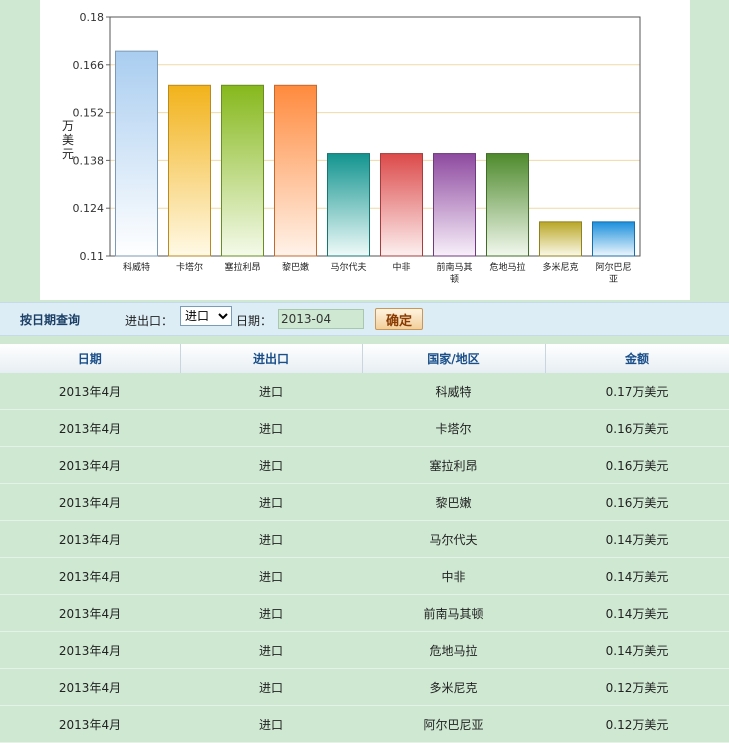  I want to click on confirm-button: 确定, so click(399, 319).